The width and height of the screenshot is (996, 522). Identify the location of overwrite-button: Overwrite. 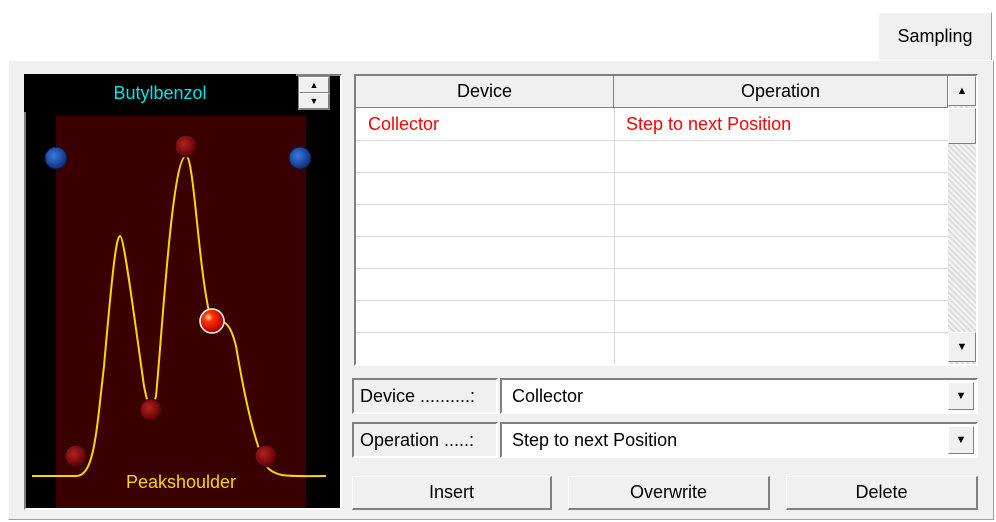
(669, 493).